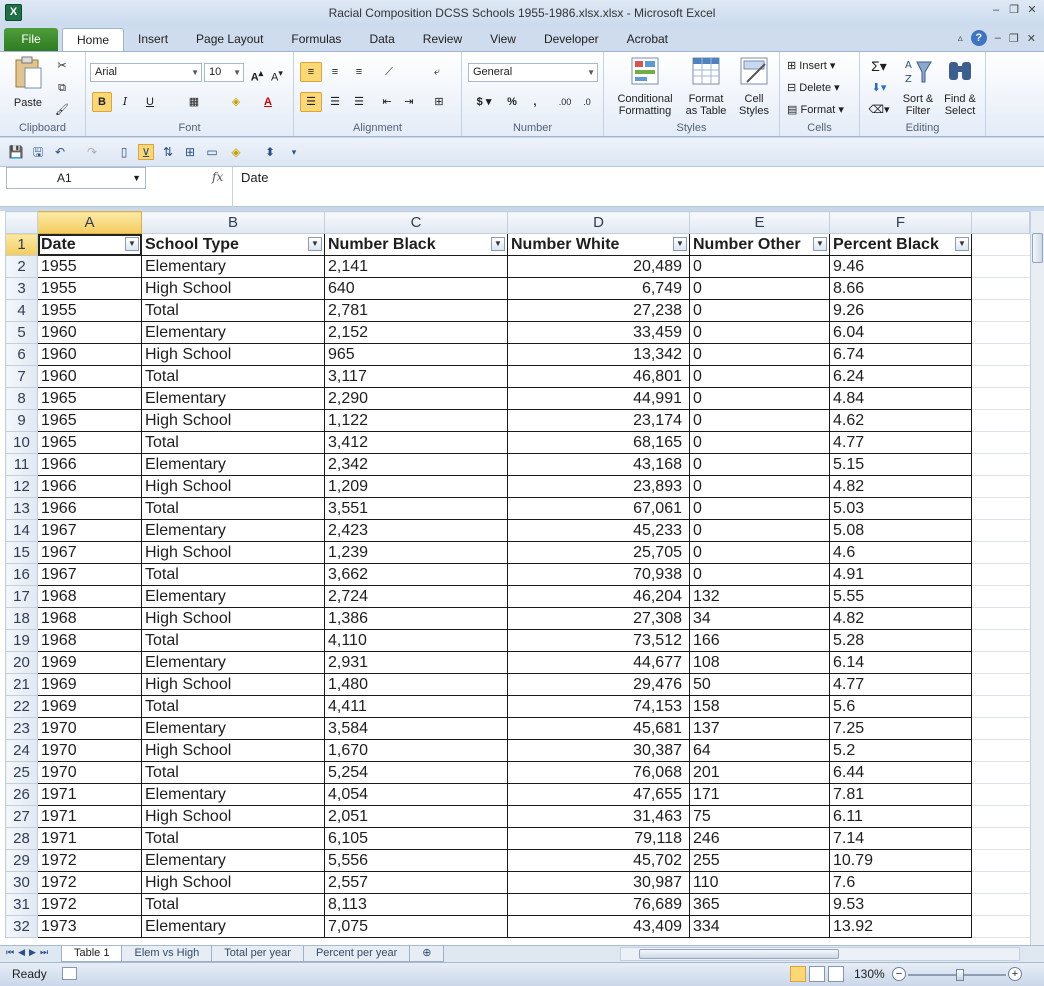 The height and width of the screenshot is (986, 1044). What do you see at coordinates (598, 816) in the screenshot?
I see `cell: 31,463` at bounding box center [598, 816].